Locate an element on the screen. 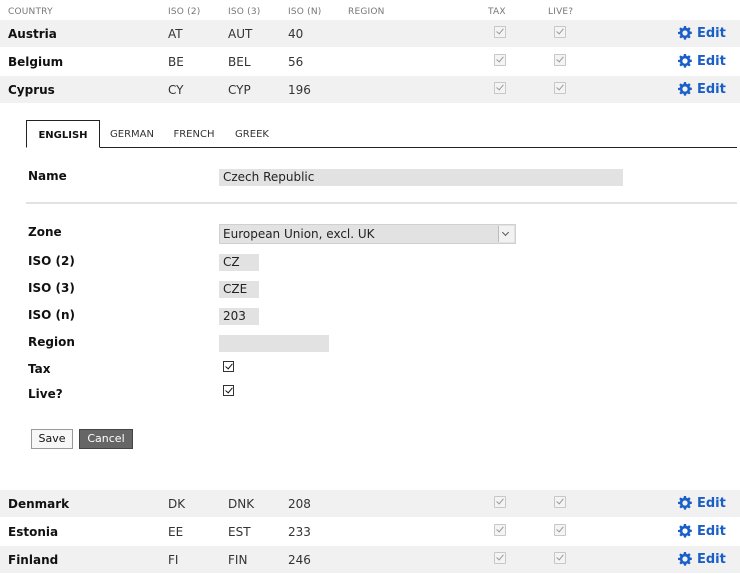  section-divider is located at coordinates (381, 203).